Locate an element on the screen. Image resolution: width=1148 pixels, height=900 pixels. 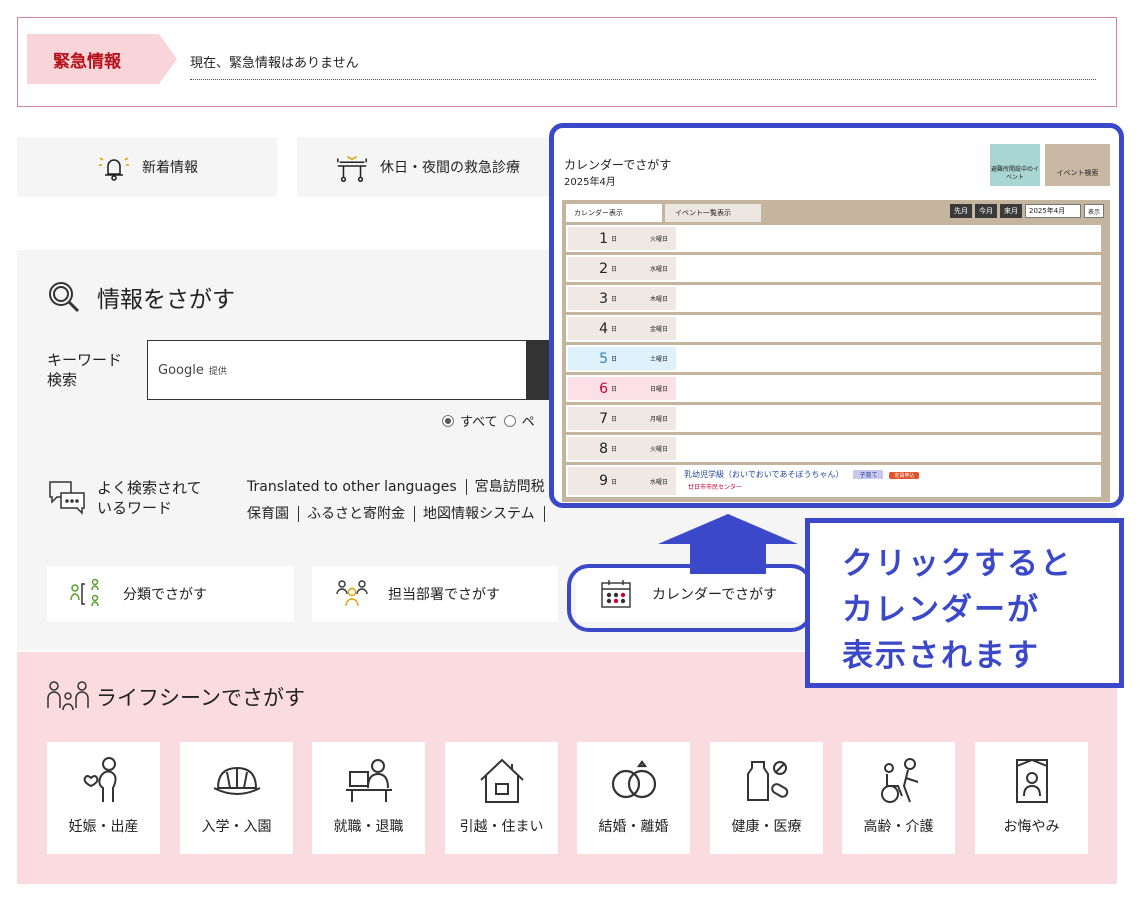
family-icon is located at coordinates (68, 697).